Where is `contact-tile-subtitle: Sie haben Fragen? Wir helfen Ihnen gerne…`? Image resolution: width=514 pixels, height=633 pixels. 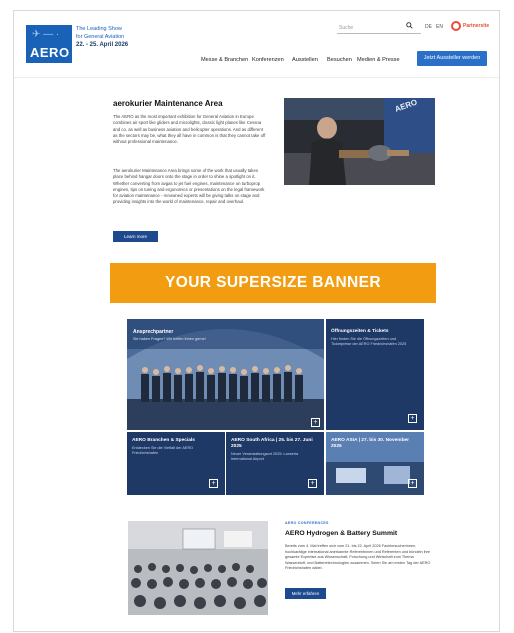 contact-tile-subtitle: Sie haben Fragen? Wir helfen Ihnen gerne… is located at coordinates (169, 339).